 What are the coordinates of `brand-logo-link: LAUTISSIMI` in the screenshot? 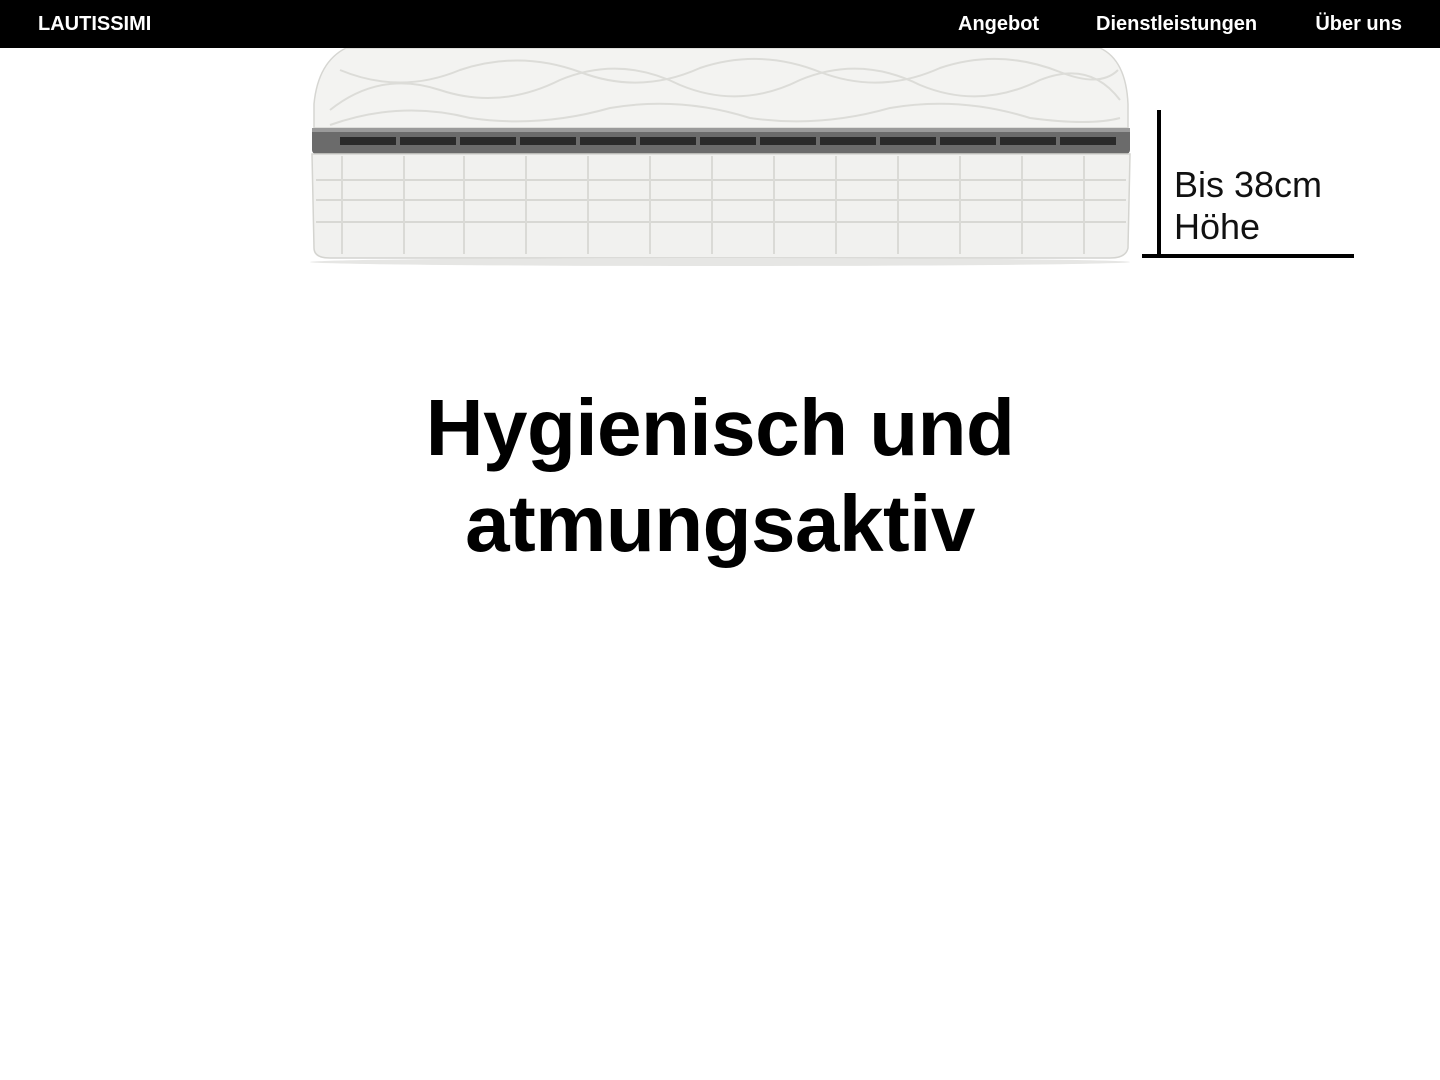 It's located at (94, 24).